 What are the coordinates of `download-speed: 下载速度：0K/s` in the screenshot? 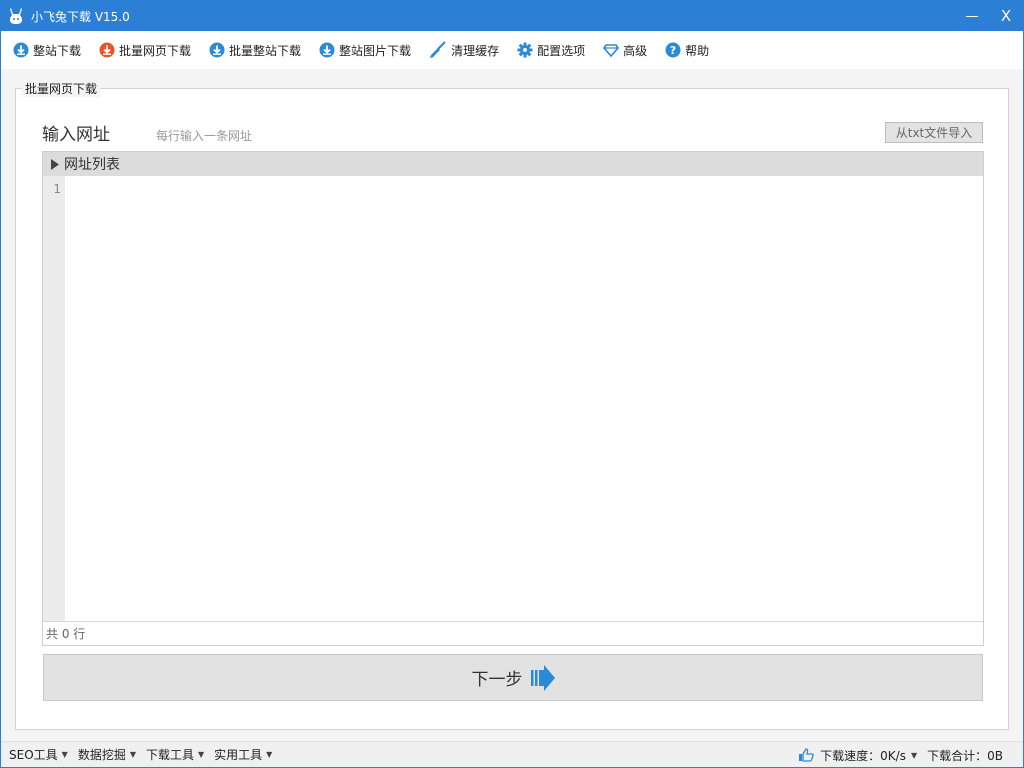 It's located at (863, 755).